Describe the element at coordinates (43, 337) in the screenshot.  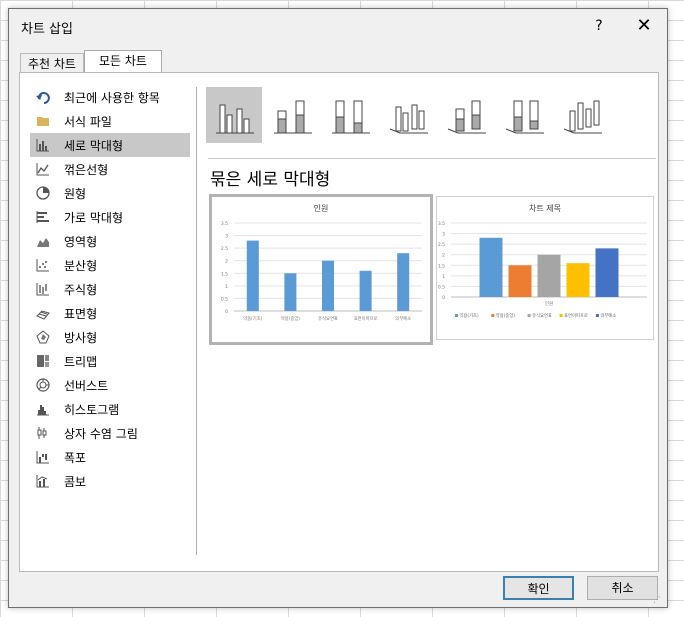
I see `radar-chart-icon` at that location.